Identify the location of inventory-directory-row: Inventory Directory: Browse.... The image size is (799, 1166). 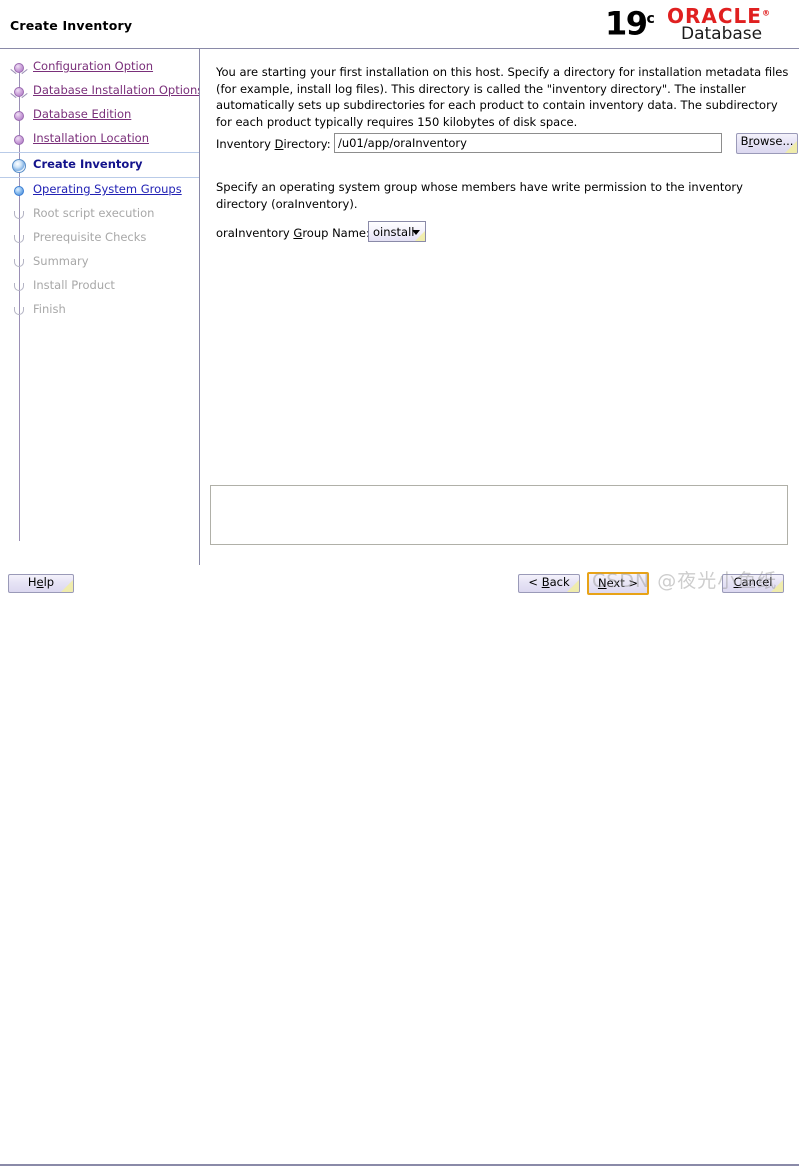
(507, 144).